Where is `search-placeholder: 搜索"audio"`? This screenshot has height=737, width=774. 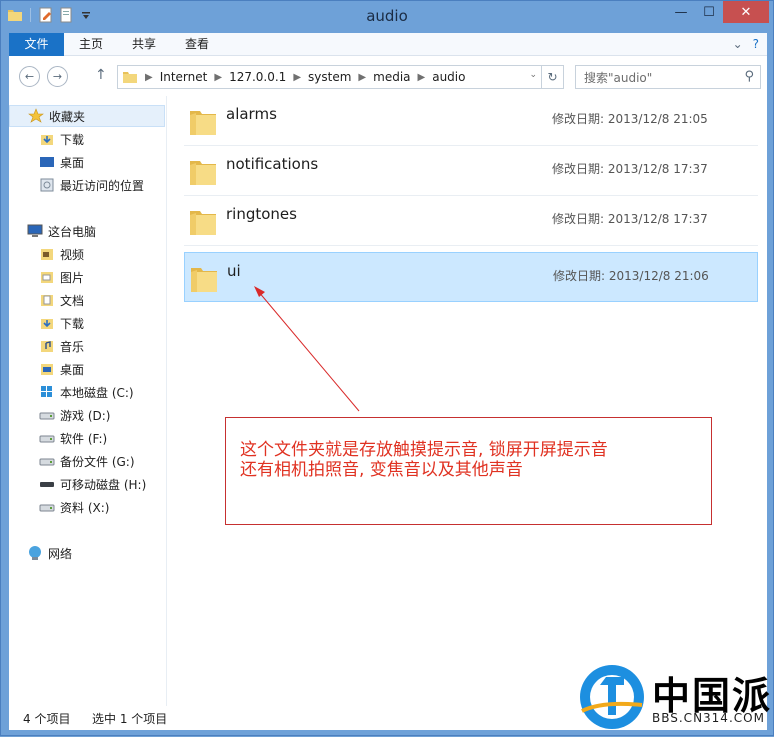
search-placeholder: 搜索"audio" is located at coordinates (618, 77).